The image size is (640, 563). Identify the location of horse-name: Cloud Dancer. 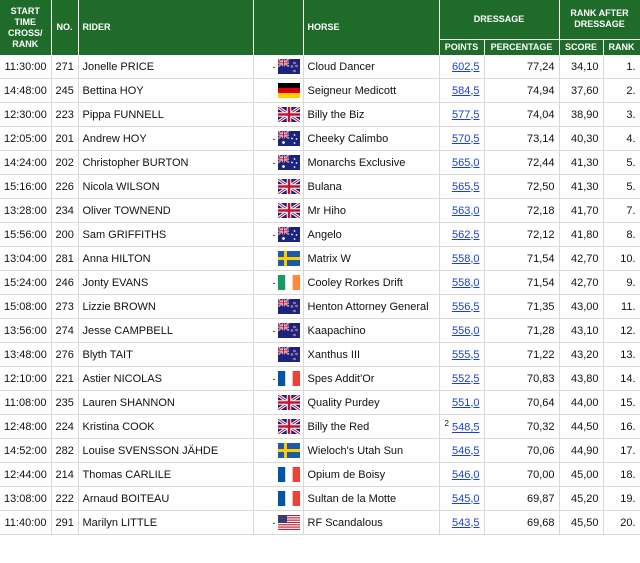
(371, 67).